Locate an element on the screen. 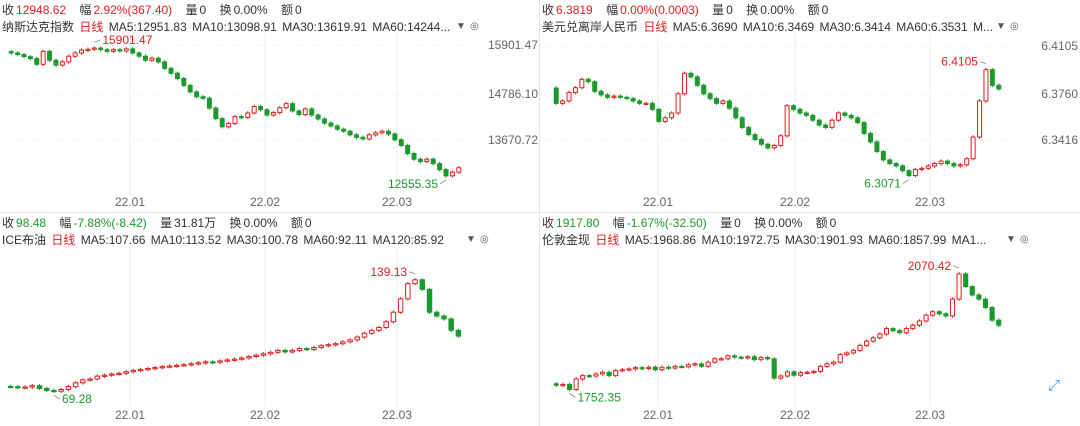  high-marker-line is located at coordinates (412, 273).